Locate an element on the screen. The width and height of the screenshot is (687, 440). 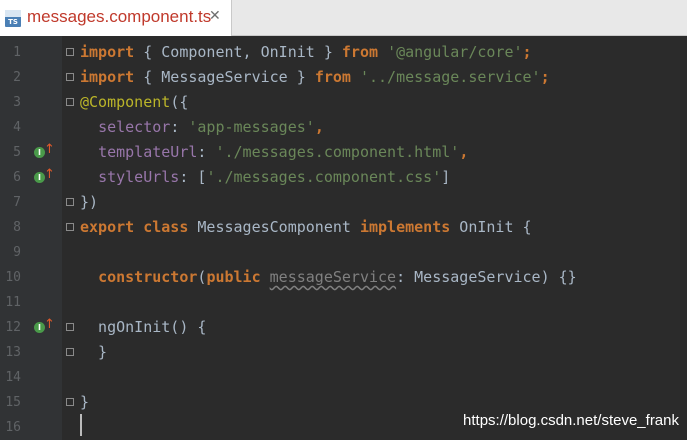
typescript-file-icon: TS is located at coordinates (13, 18).